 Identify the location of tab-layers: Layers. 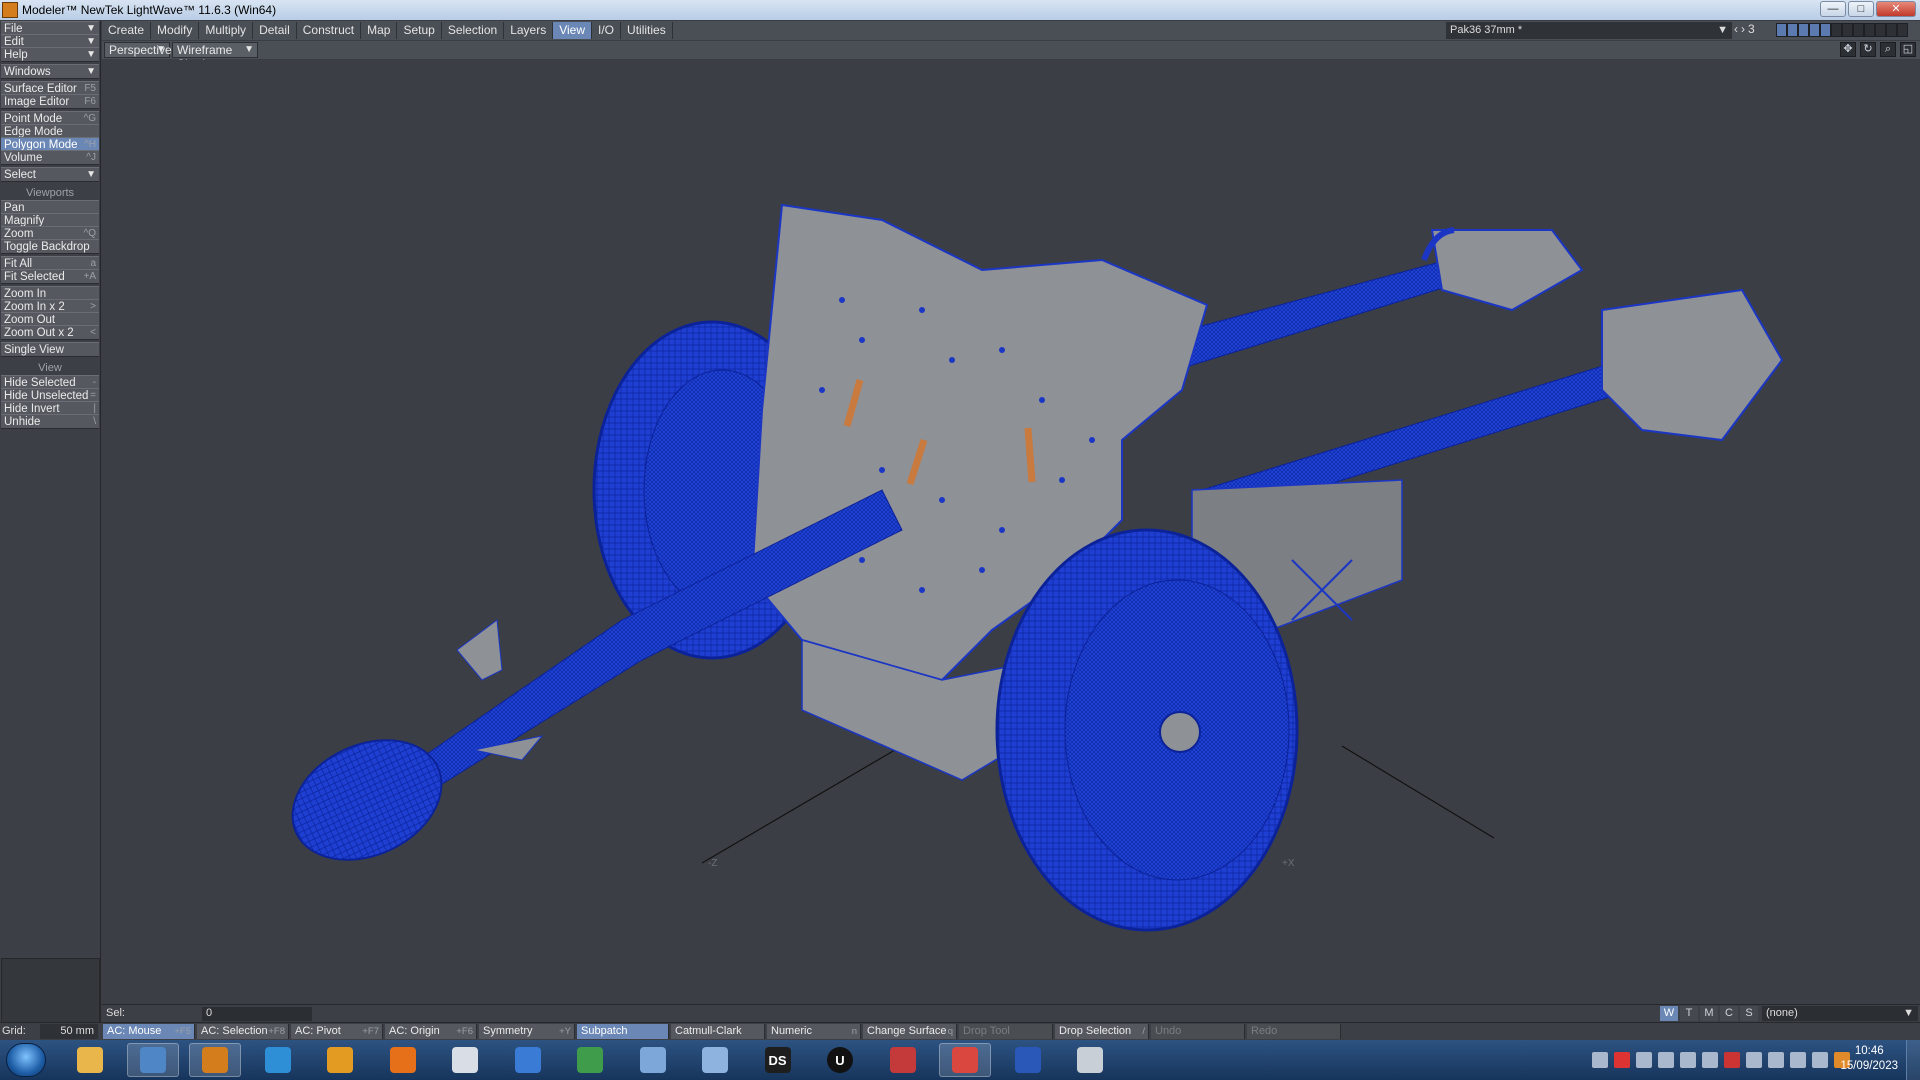
(529, 30).